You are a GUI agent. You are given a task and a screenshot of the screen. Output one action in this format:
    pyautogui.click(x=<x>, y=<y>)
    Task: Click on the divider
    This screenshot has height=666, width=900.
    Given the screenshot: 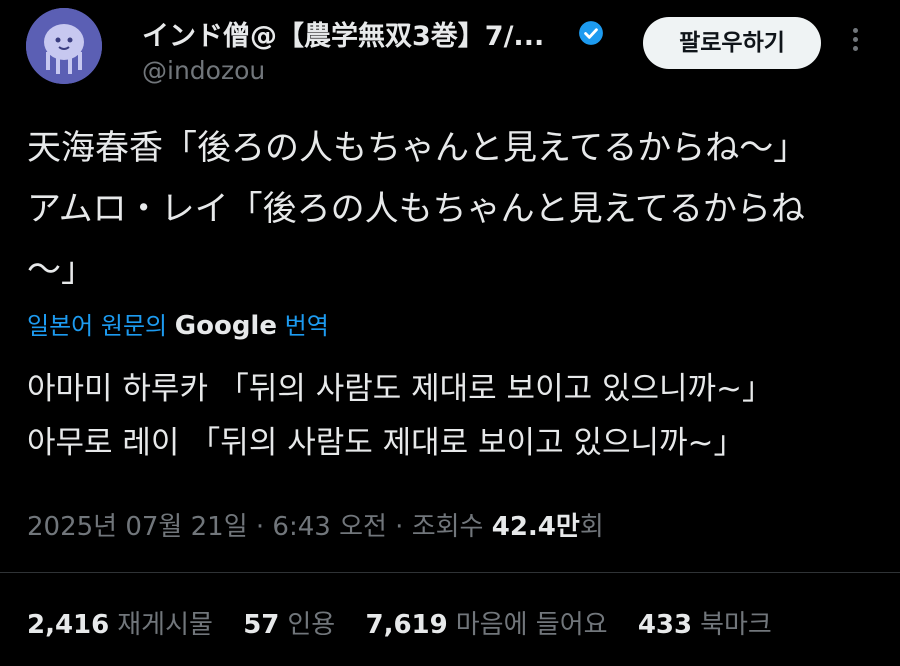 What is the action you would take?
    pyautogui.click(x=450, y=572)
    